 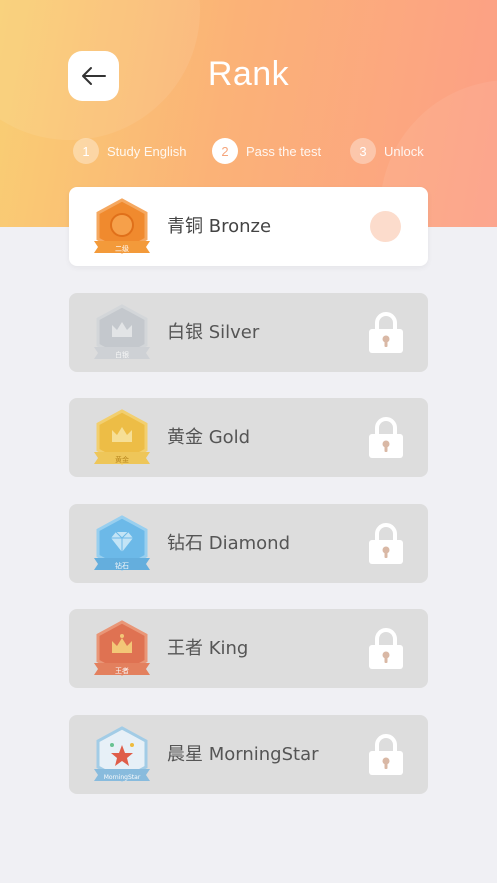 What do you see at coordinates (228, 543) in the screenshot?
I see `rank-name: 钻石 Diamond` at bounding box center [228, 543].